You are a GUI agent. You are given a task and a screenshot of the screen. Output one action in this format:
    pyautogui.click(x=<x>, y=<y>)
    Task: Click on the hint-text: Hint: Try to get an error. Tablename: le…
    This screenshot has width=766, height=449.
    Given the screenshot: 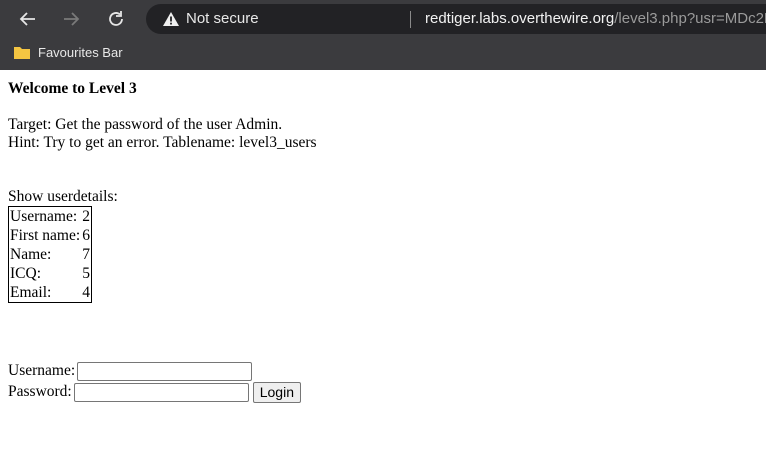 What is the action you would take?
    pyautogui.click(x=162, y=142)
    